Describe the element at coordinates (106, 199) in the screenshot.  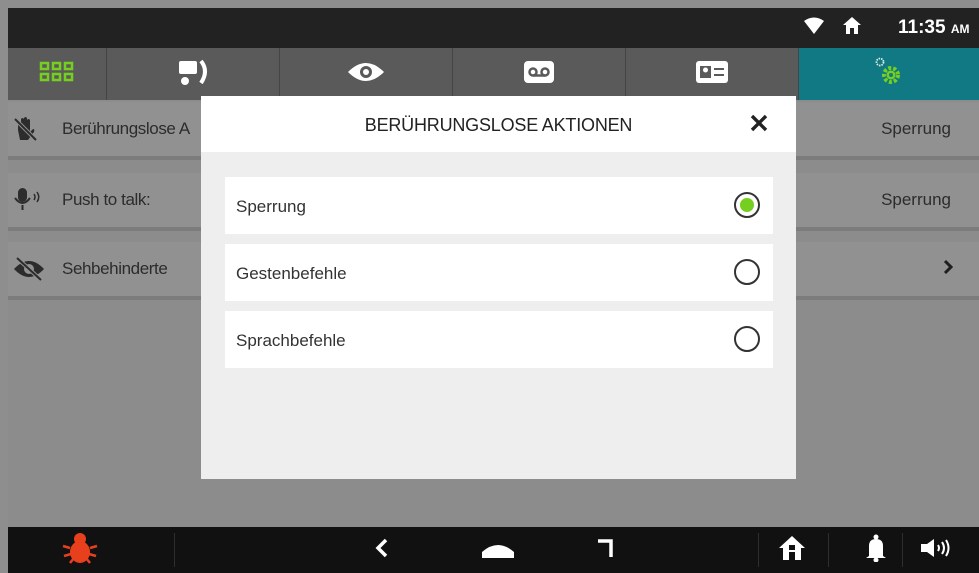
I see `setting-label: Push to talk:` at that location.